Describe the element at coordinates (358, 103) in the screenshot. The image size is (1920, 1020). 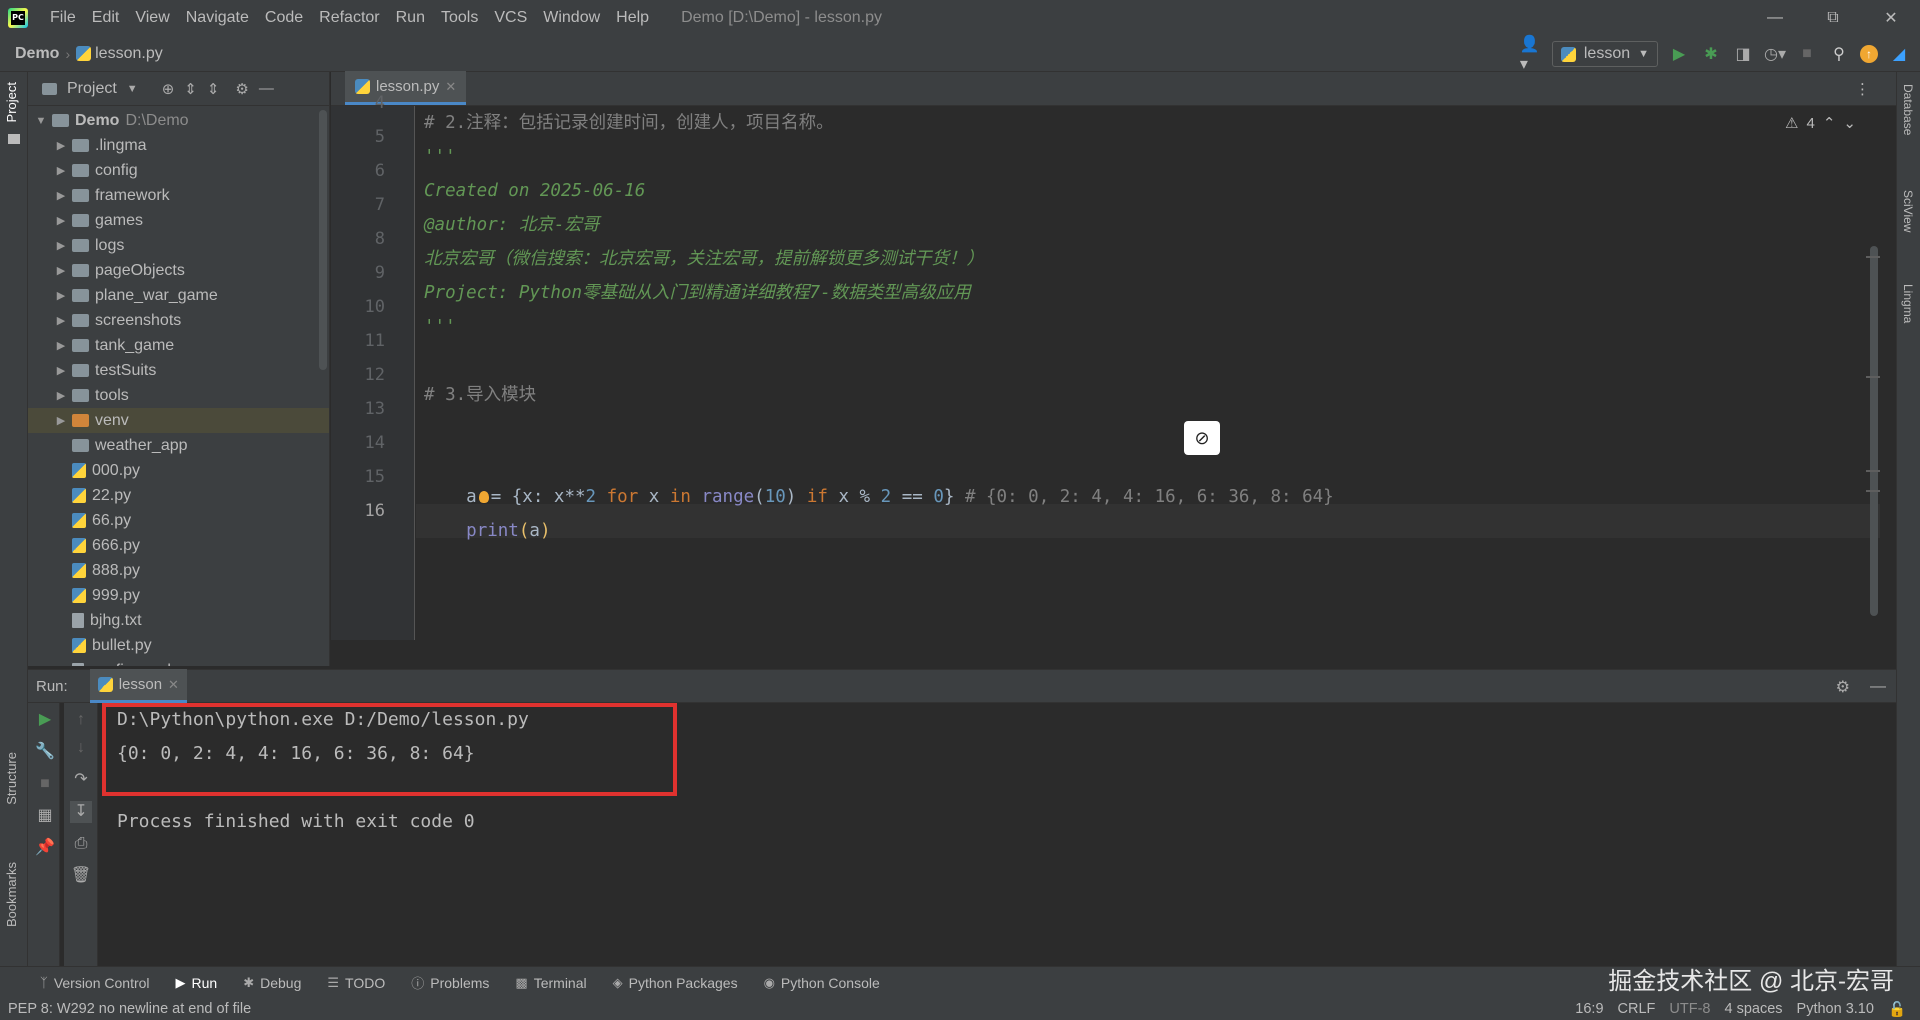
I see `line-number: 4` at that location.